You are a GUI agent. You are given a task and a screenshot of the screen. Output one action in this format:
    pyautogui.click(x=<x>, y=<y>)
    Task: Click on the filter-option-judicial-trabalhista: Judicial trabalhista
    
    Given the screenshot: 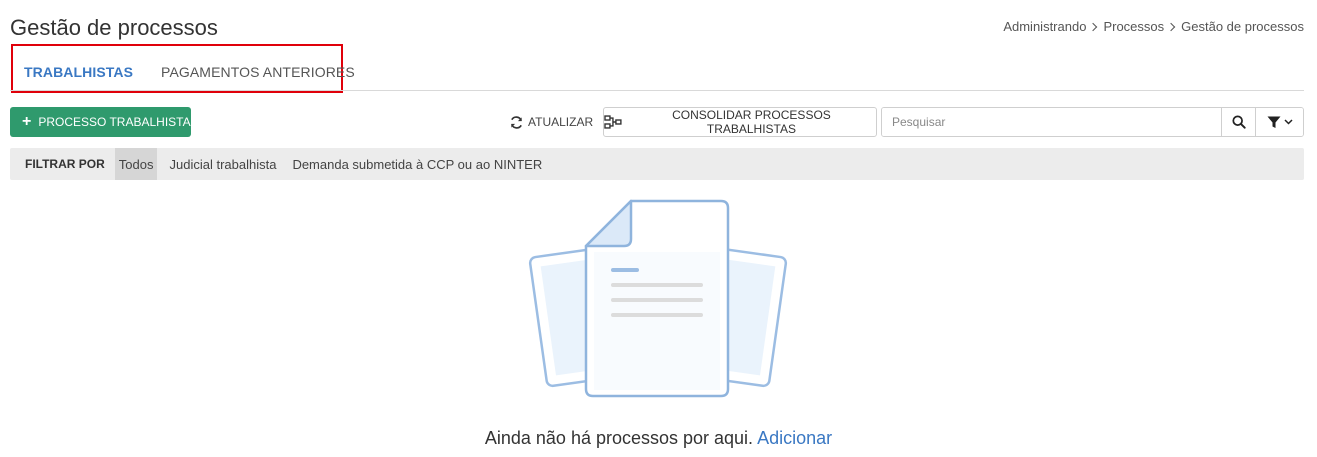 What is the action you would take?
    pyautogui.click(x=222, y=164)
    